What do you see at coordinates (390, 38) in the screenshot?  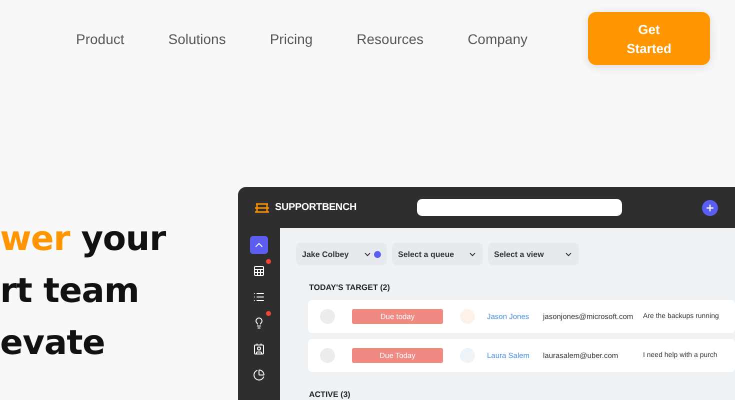 I see `nav-link: Resources` at bounding box center [390, 38].